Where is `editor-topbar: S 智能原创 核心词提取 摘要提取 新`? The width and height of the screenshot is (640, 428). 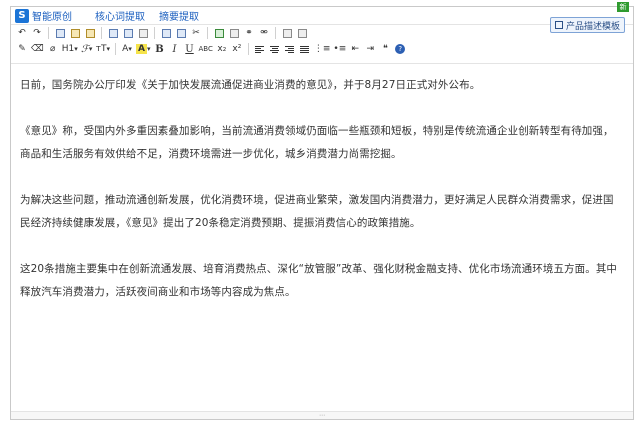
editor-topbar: S 智能原创 核心词提取 摘要提取 新 is located at coordinates (322, 13).